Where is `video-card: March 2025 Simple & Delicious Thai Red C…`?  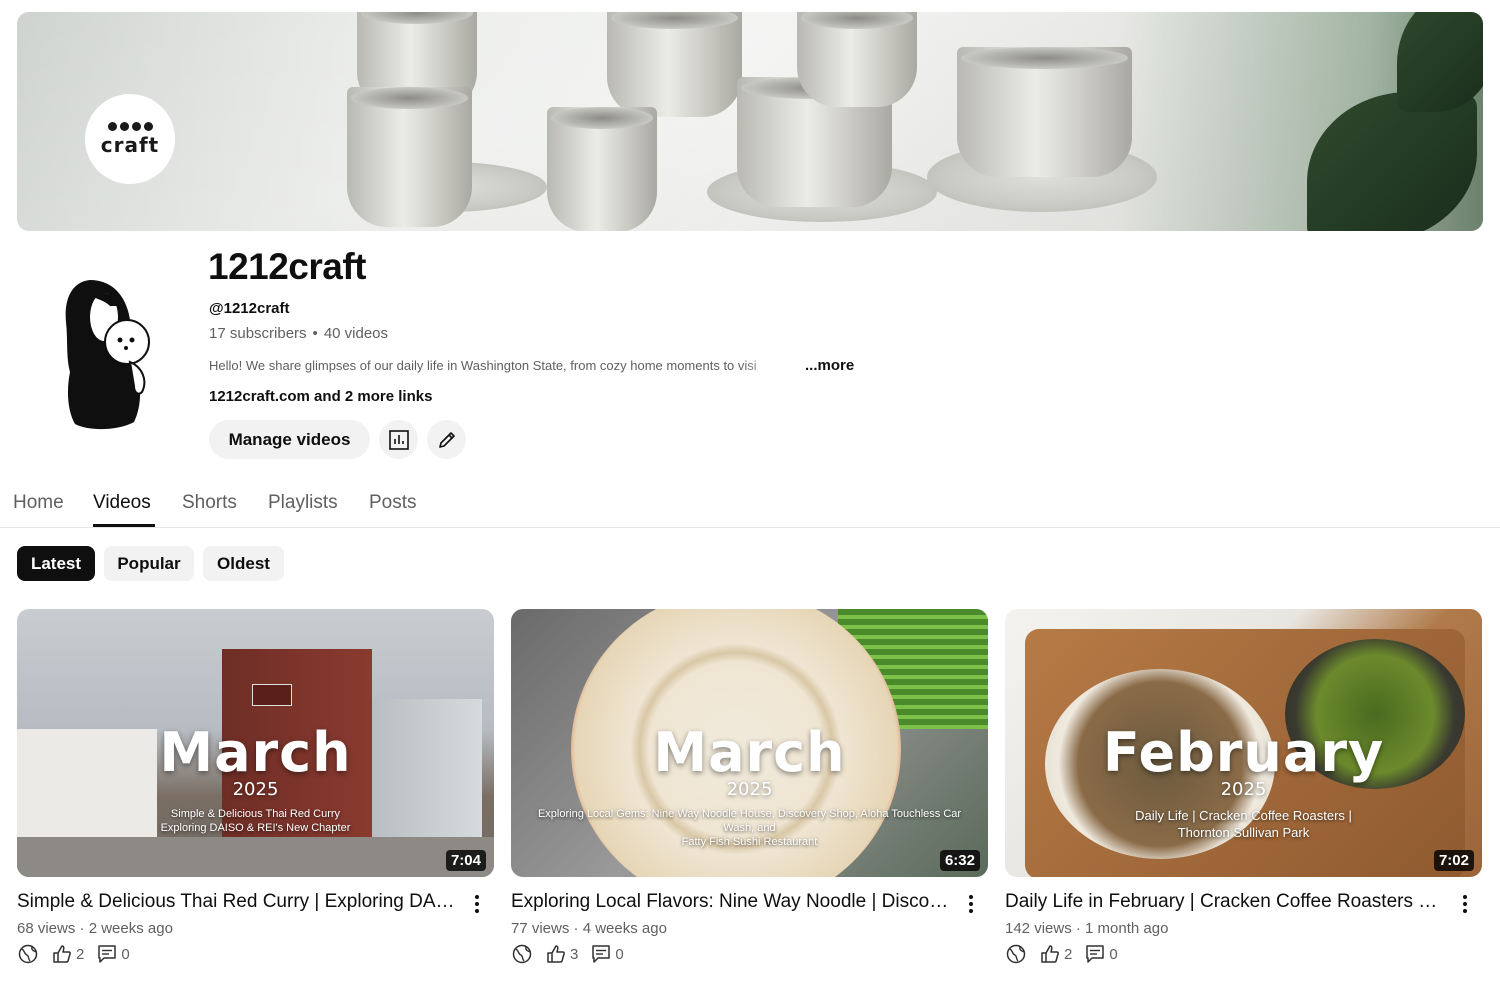
video-card: March 2025 Simple & Delicious Thai Red C… is located at coordinates (255, 786).